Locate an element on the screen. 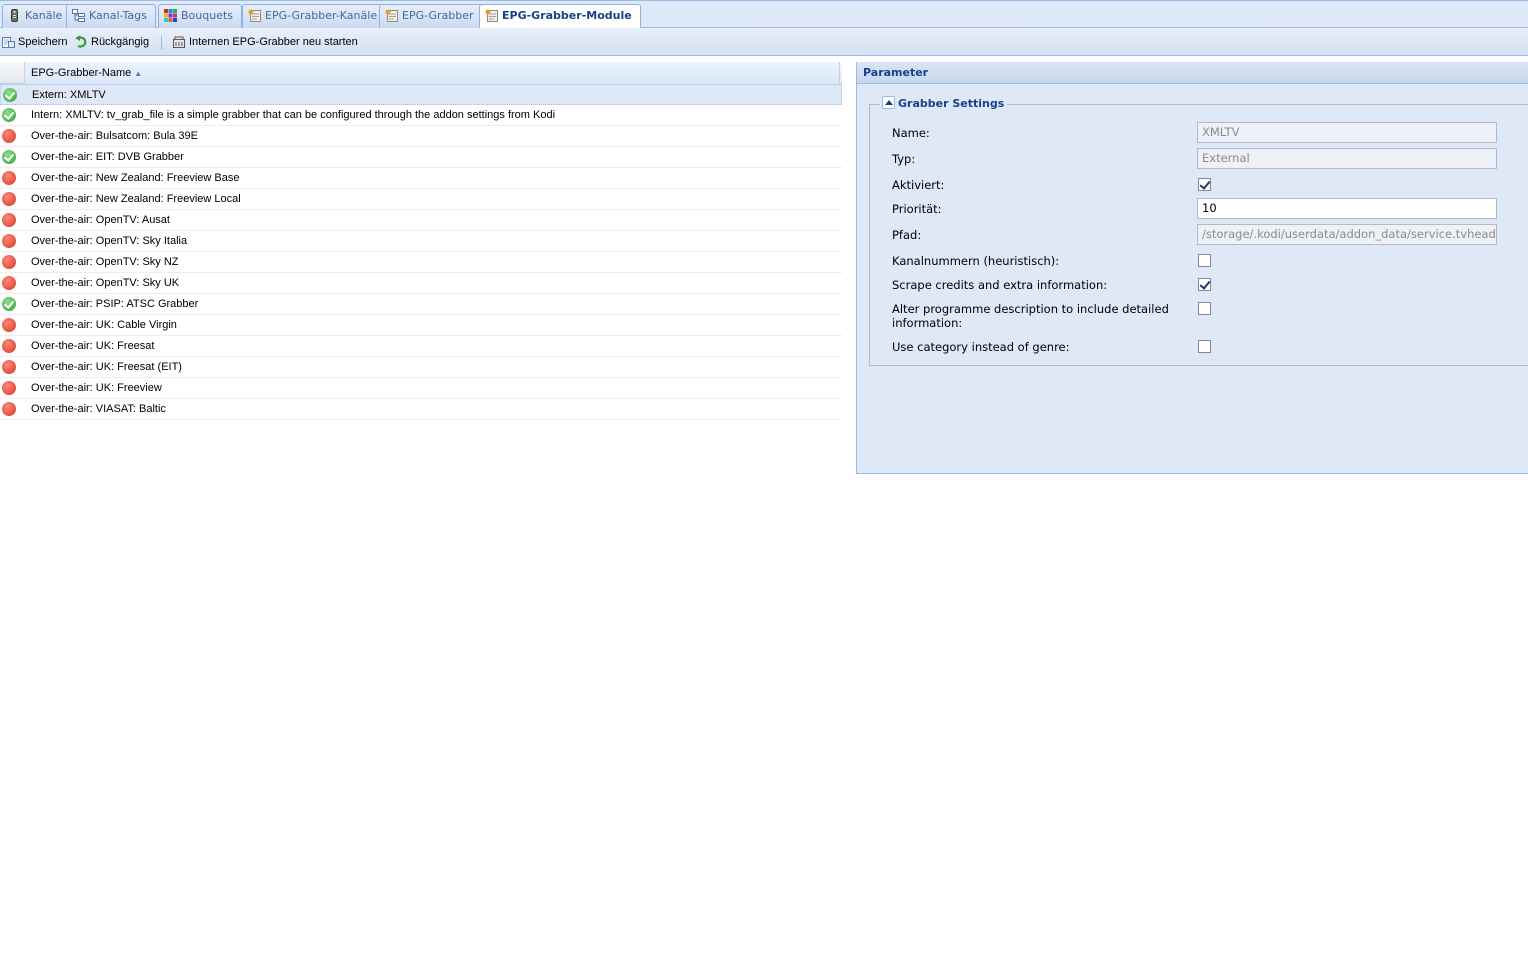  table-row: Over-the-air: UK: Cable Virgin is located at coordinates (421, 325).